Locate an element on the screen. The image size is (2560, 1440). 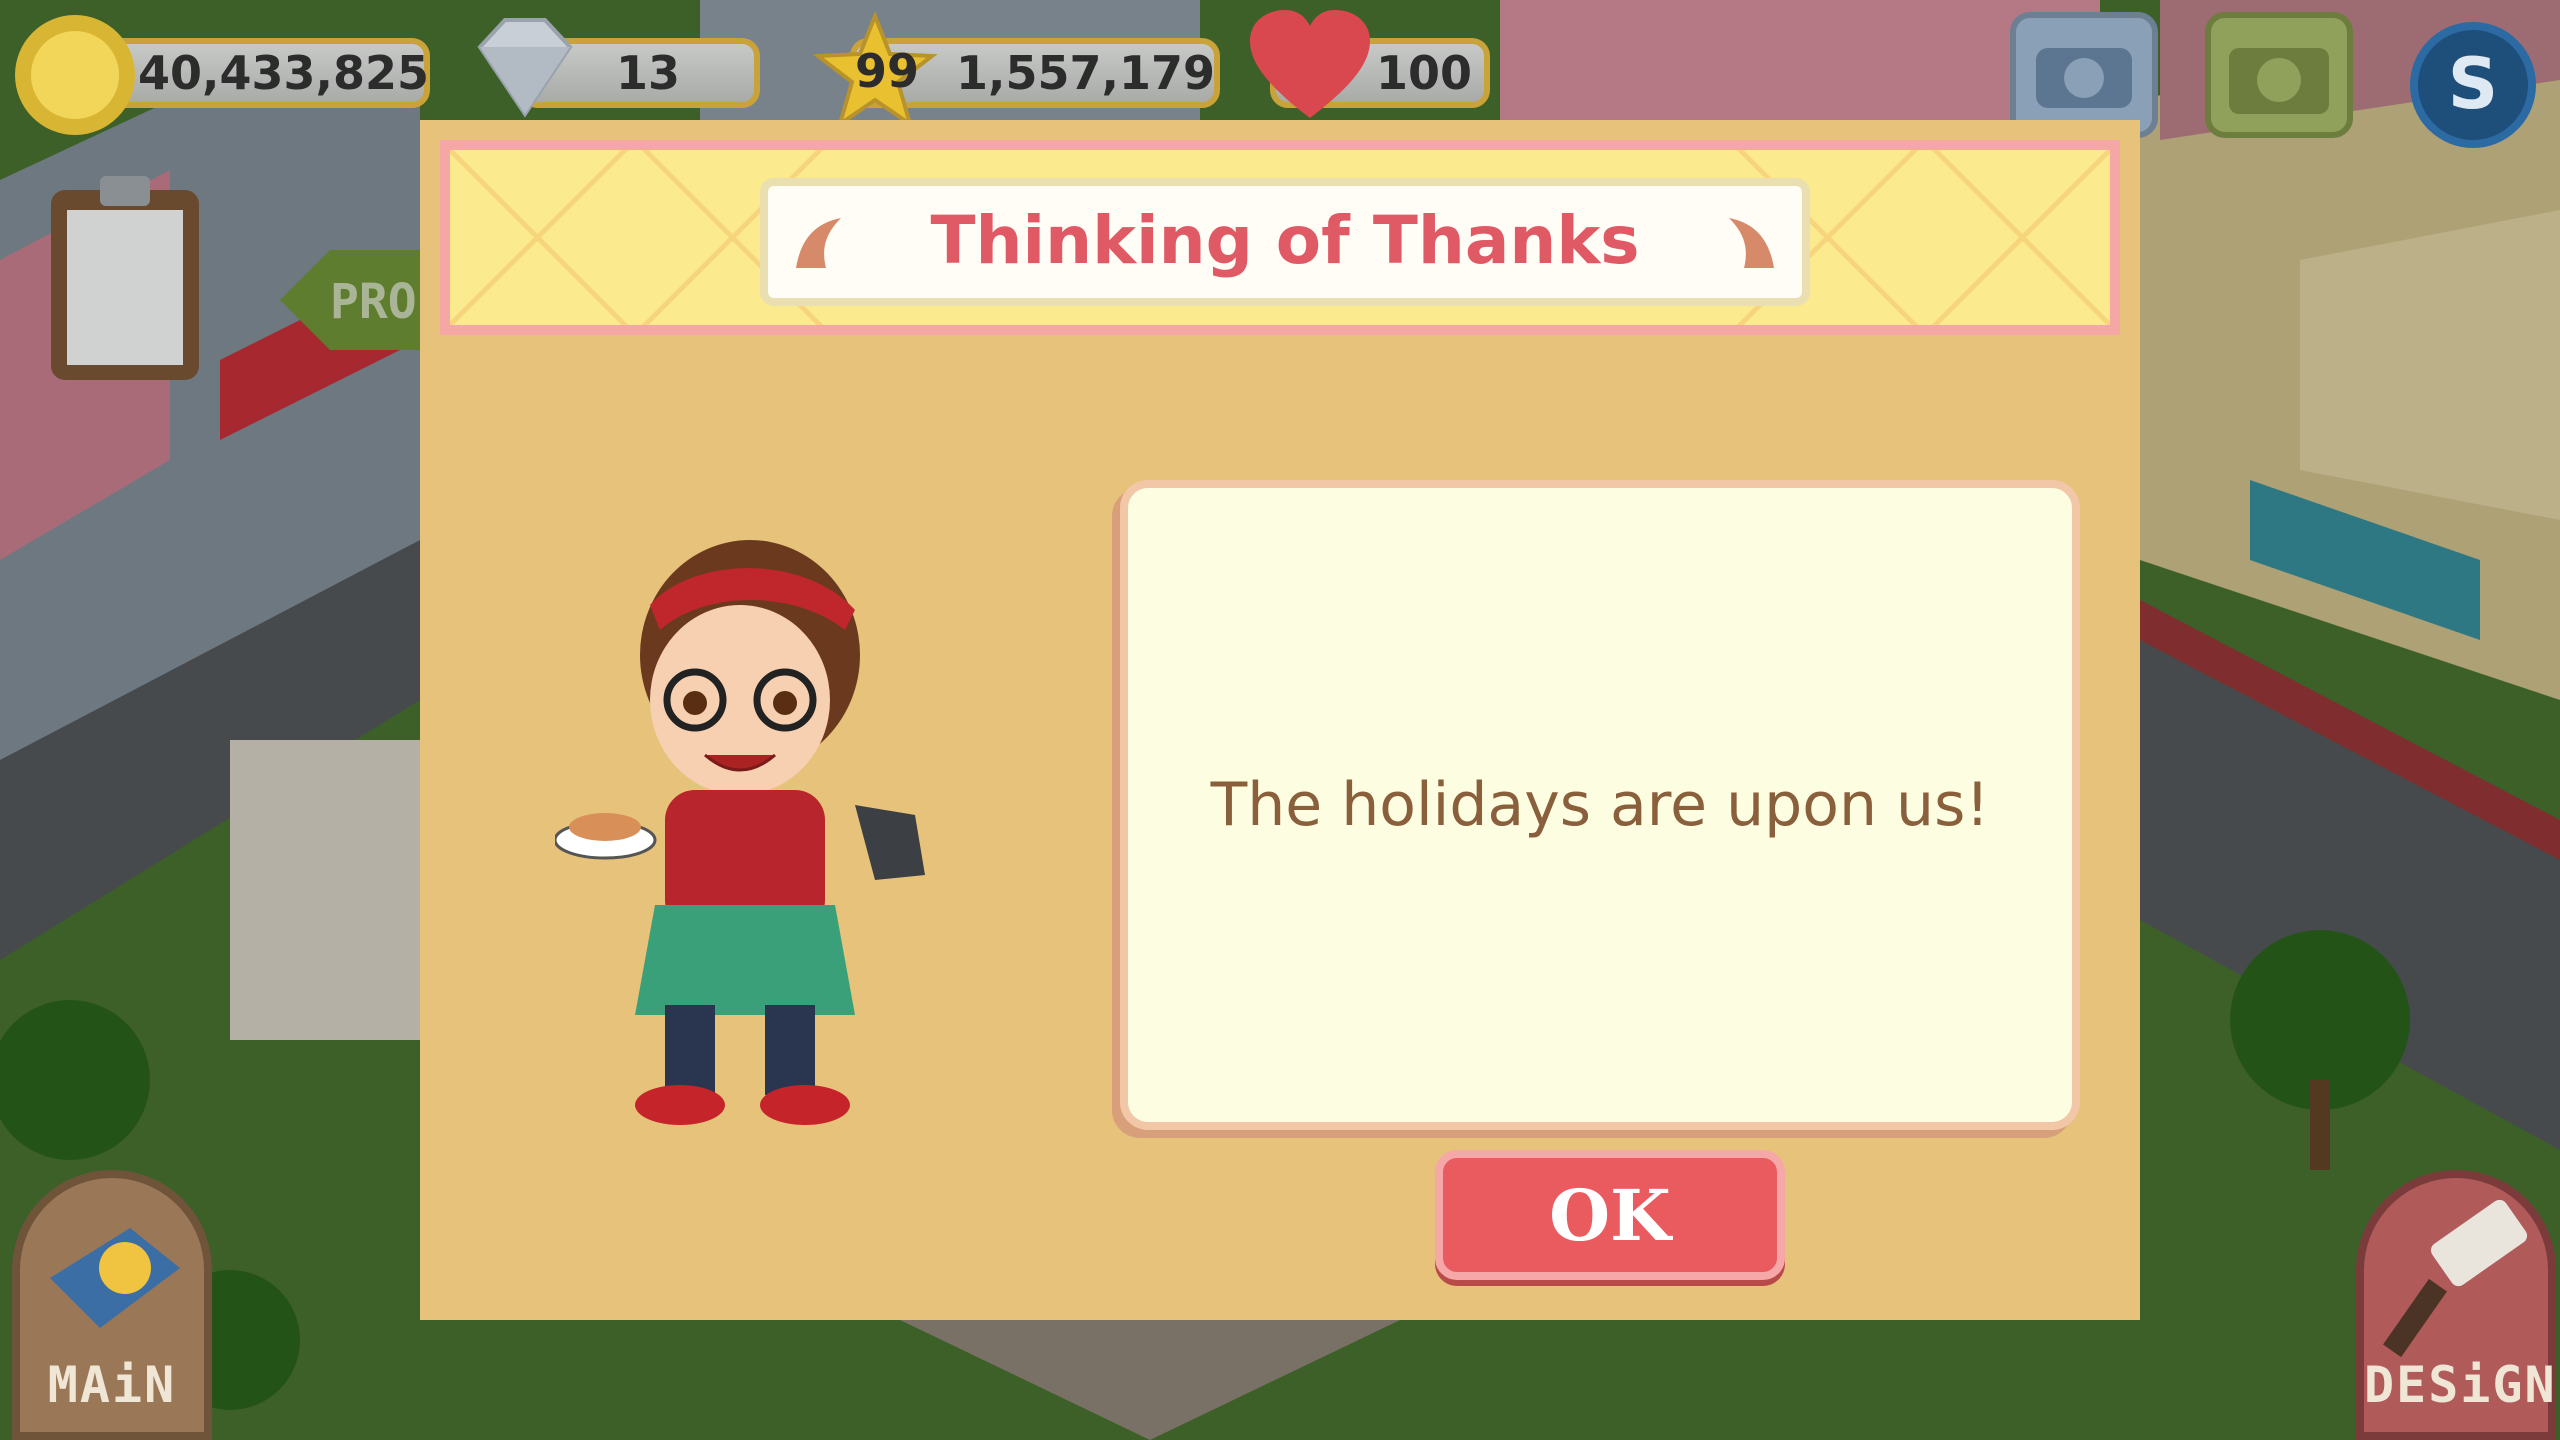
dialog-title-banner: Thinking of Thanks is located at coordinates (1280, 237).